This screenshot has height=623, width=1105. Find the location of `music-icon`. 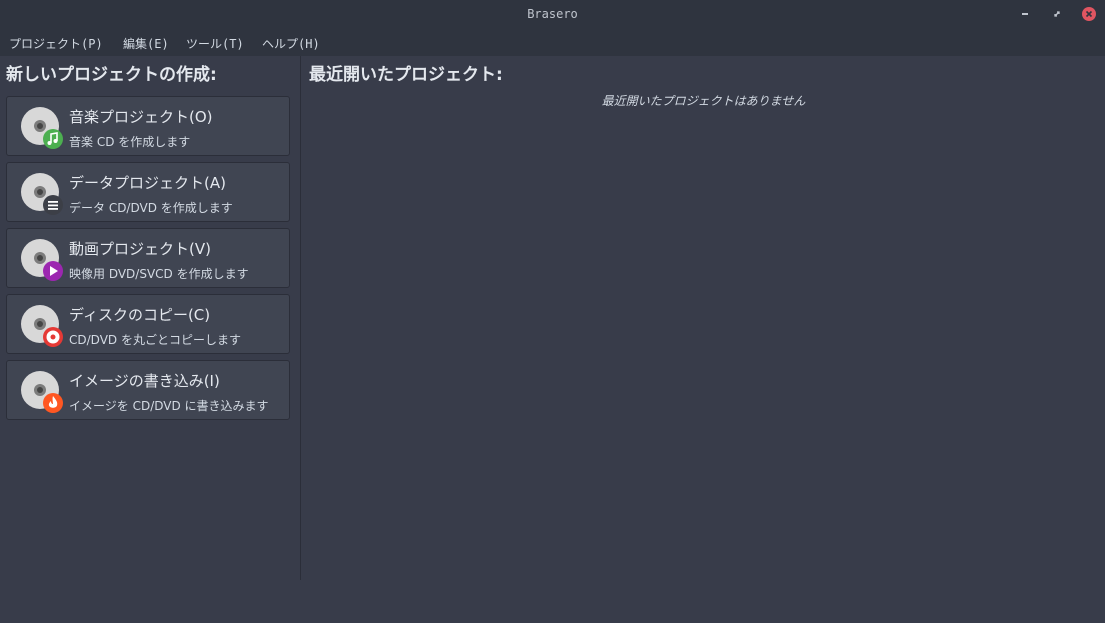

music-icon is located at coordinates (53, 139).